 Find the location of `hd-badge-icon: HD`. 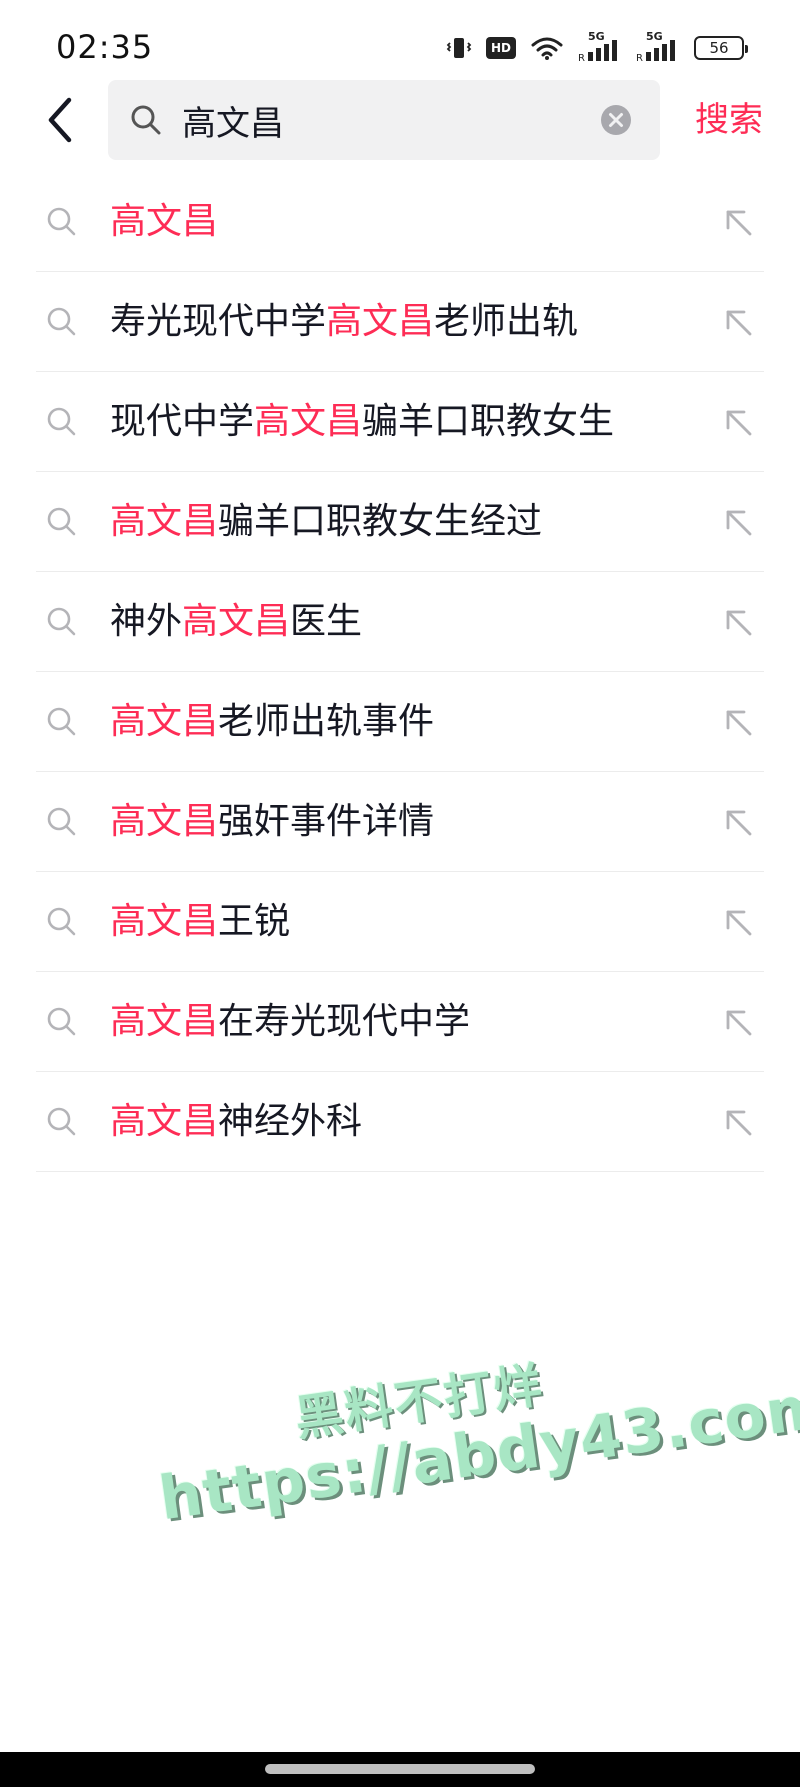

hd-badge-icon: HD is located at coordinates (501, 48).